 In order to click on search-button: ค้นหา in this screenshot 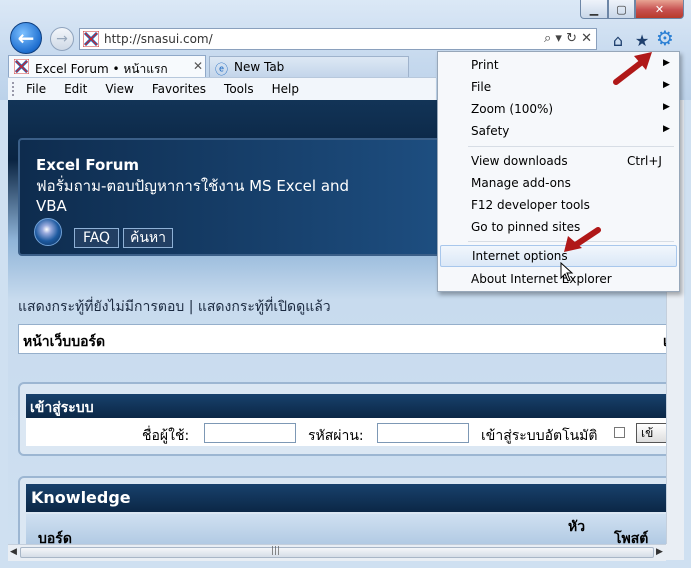, I will do `click(148, 238)`.